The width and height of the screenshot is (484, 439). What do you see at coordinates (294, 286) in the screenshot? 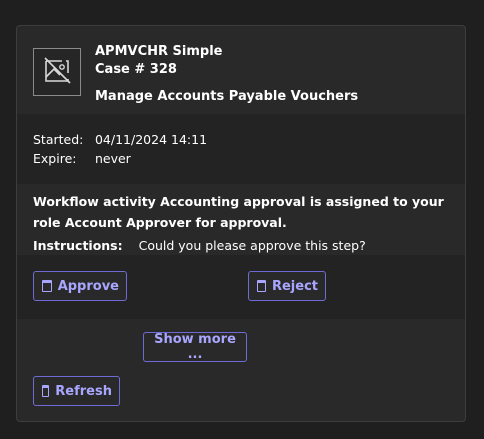
I see `reject-label: Reject` at bounding box center [294, 286].